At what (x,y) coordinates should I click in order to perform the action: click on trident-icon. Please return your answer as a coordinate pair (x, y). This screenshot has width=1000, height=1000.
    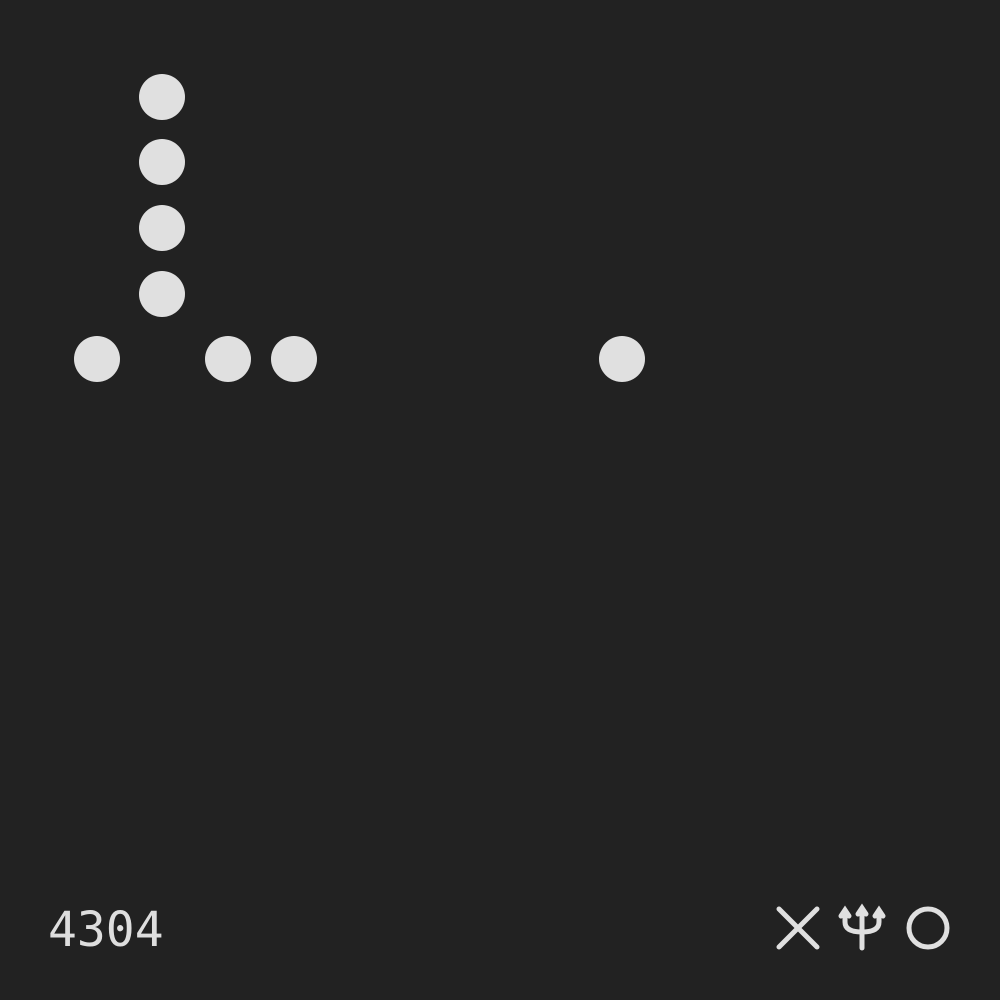
    Looking at the image, I should click on (862, 927).